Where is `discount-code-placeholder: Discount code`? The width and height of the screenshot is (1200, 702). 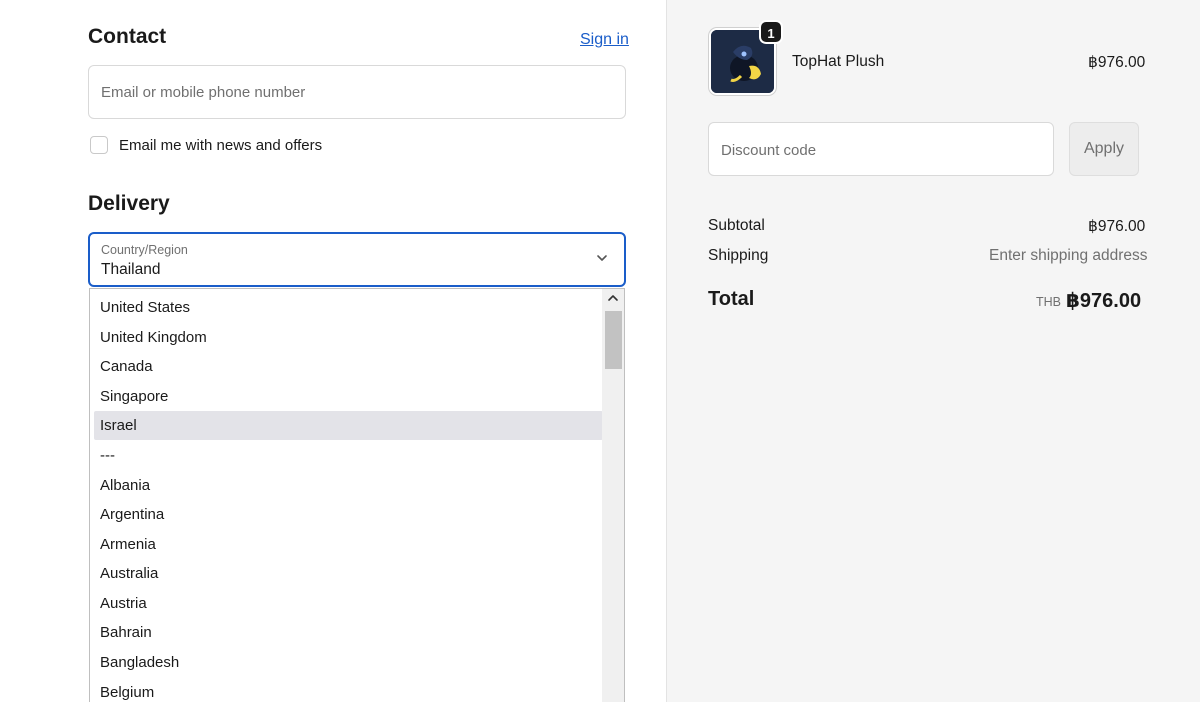 discount-code-placeholder: Discount code is located at coordinates (769, 150).